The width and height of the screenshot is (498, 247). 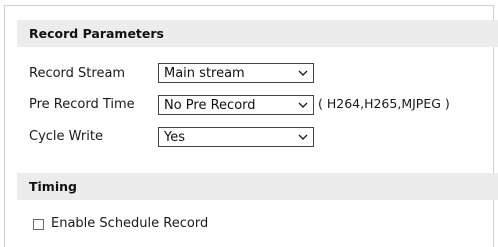 What do you see at coordinates (129, 223) in the screenshot?
I see `enable-schedule-label: Enable Schedule Record` at bounding box center [129, 223].